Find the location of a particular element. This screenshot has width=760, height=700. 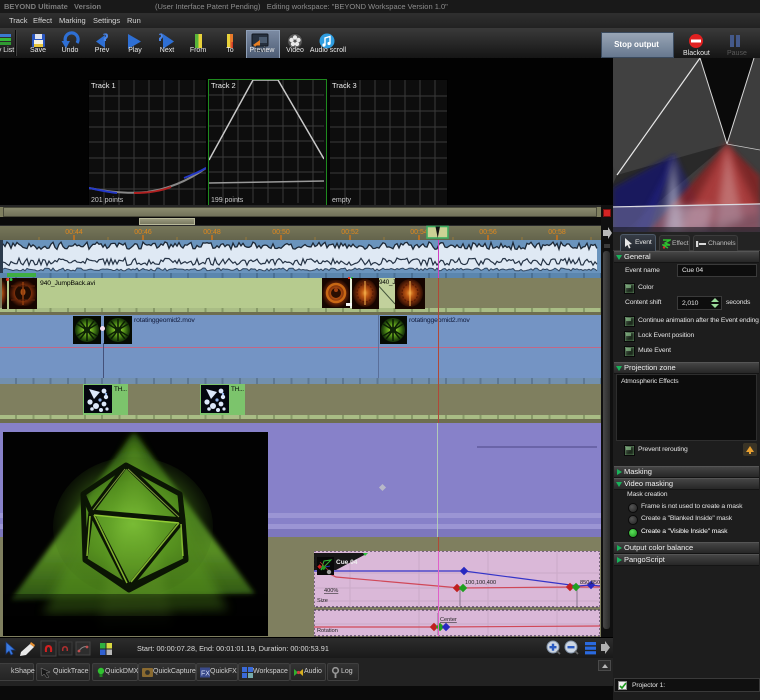

svg-text: 00:48 is located at coordinates (212, 232).